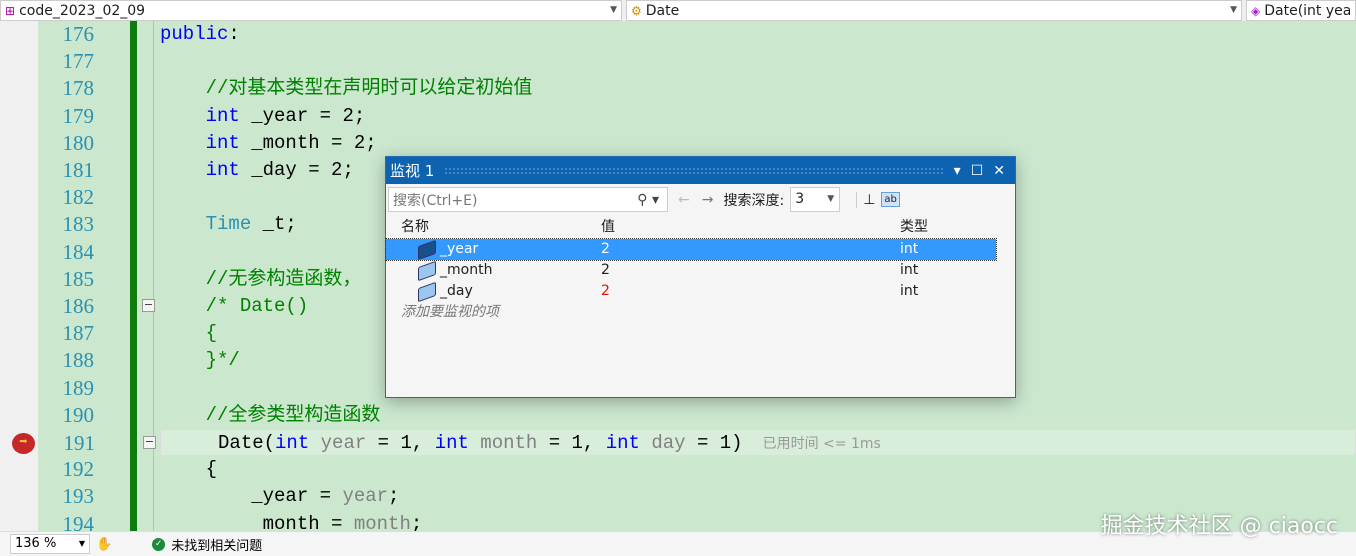 Image resolution: width=1356 pixels, height=556 pixels. I want to click on pin-icon: ⊥, so click(865, 199).